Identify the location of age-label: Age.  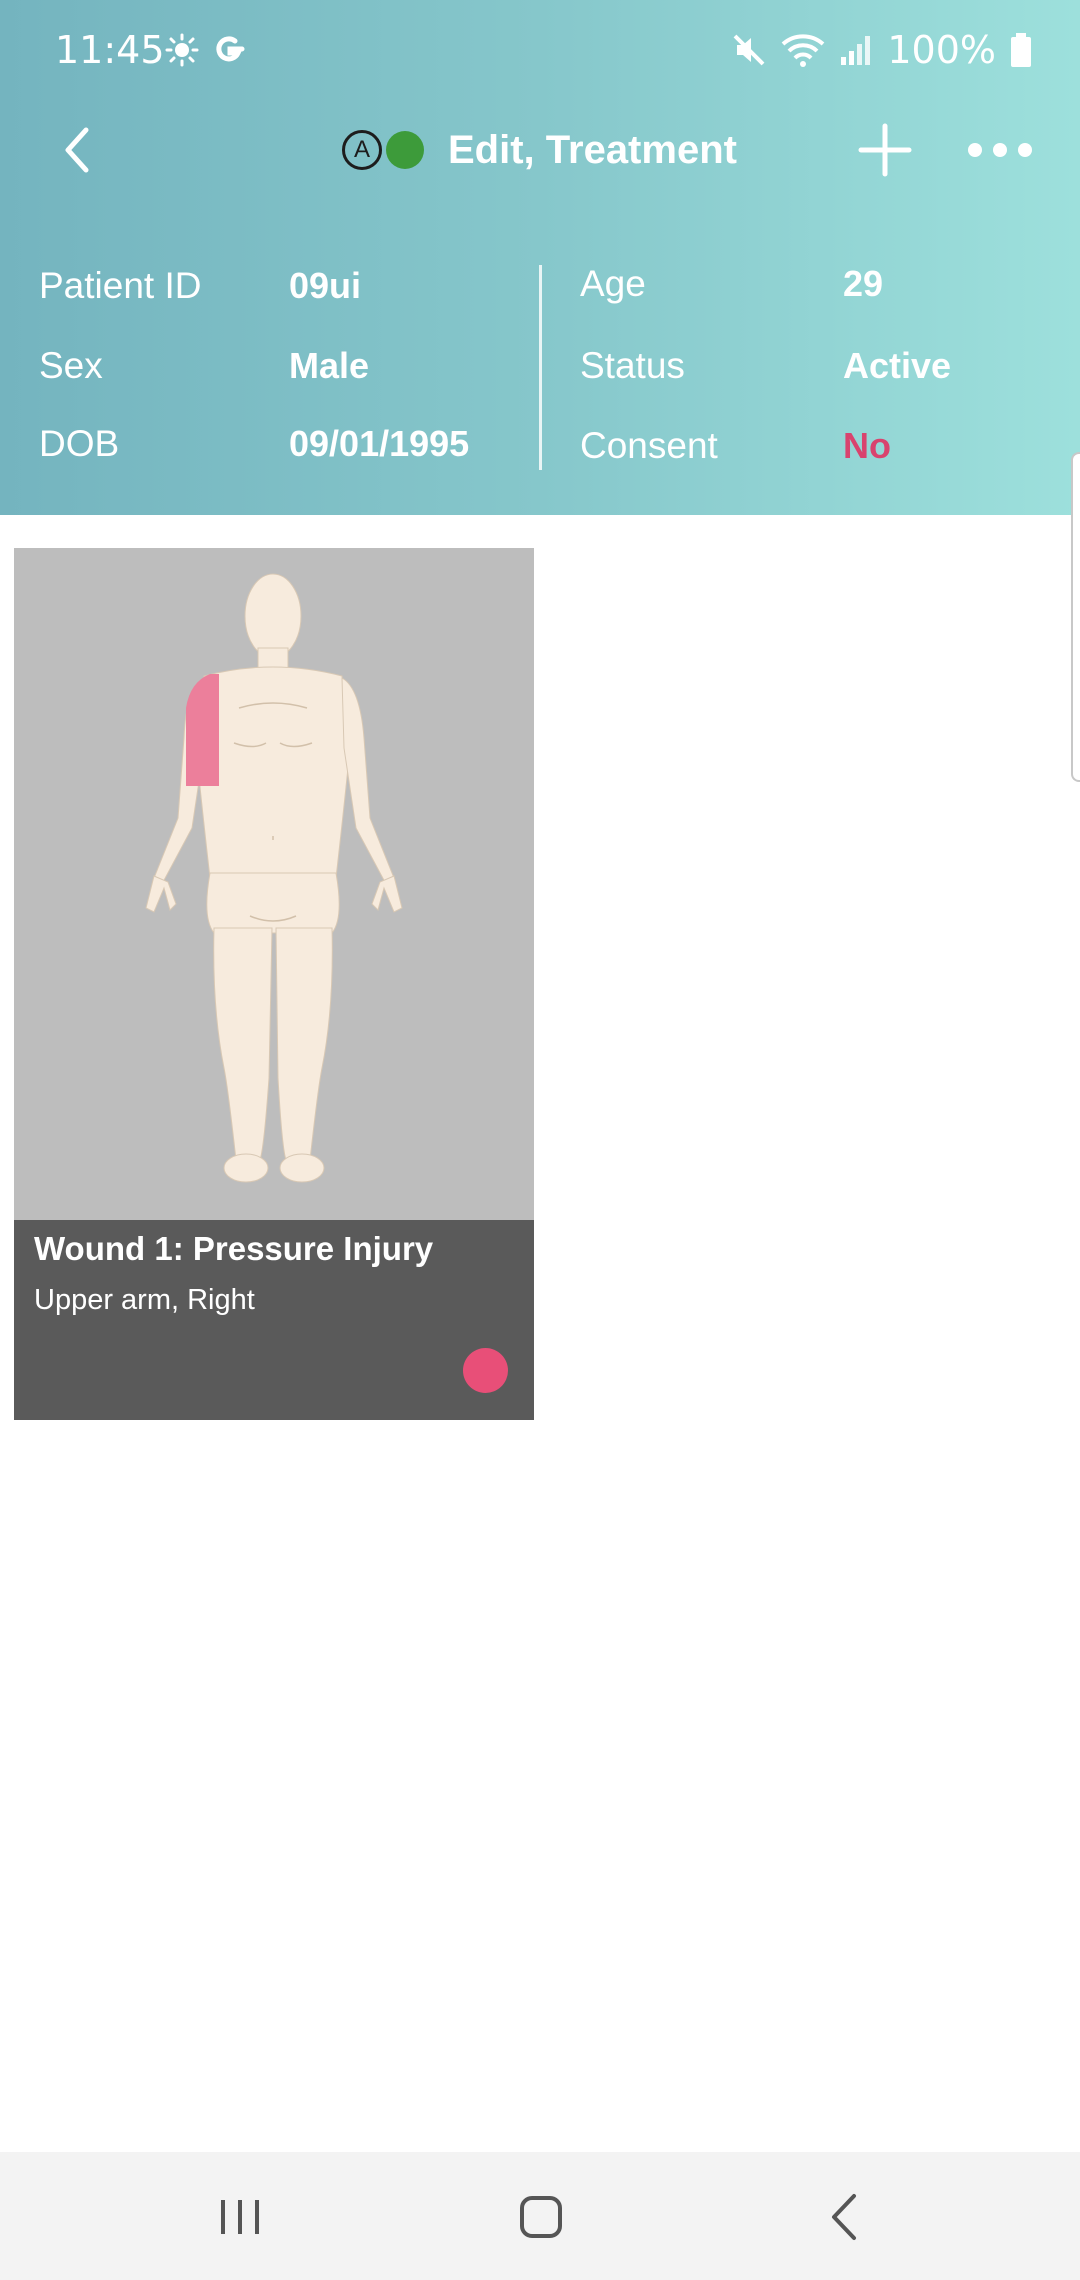
(613, 283).